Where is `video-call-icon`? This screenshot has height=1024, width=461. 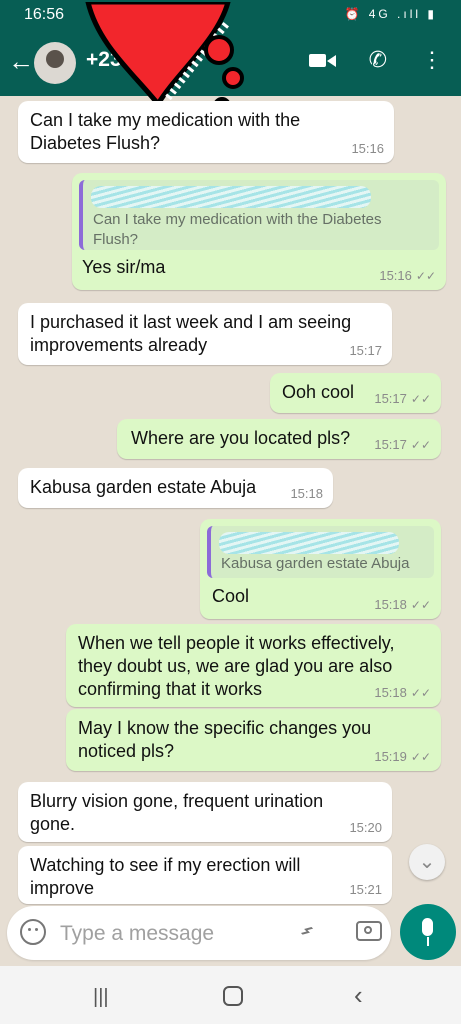
video-call-icon is located at coordinates (322, 60).